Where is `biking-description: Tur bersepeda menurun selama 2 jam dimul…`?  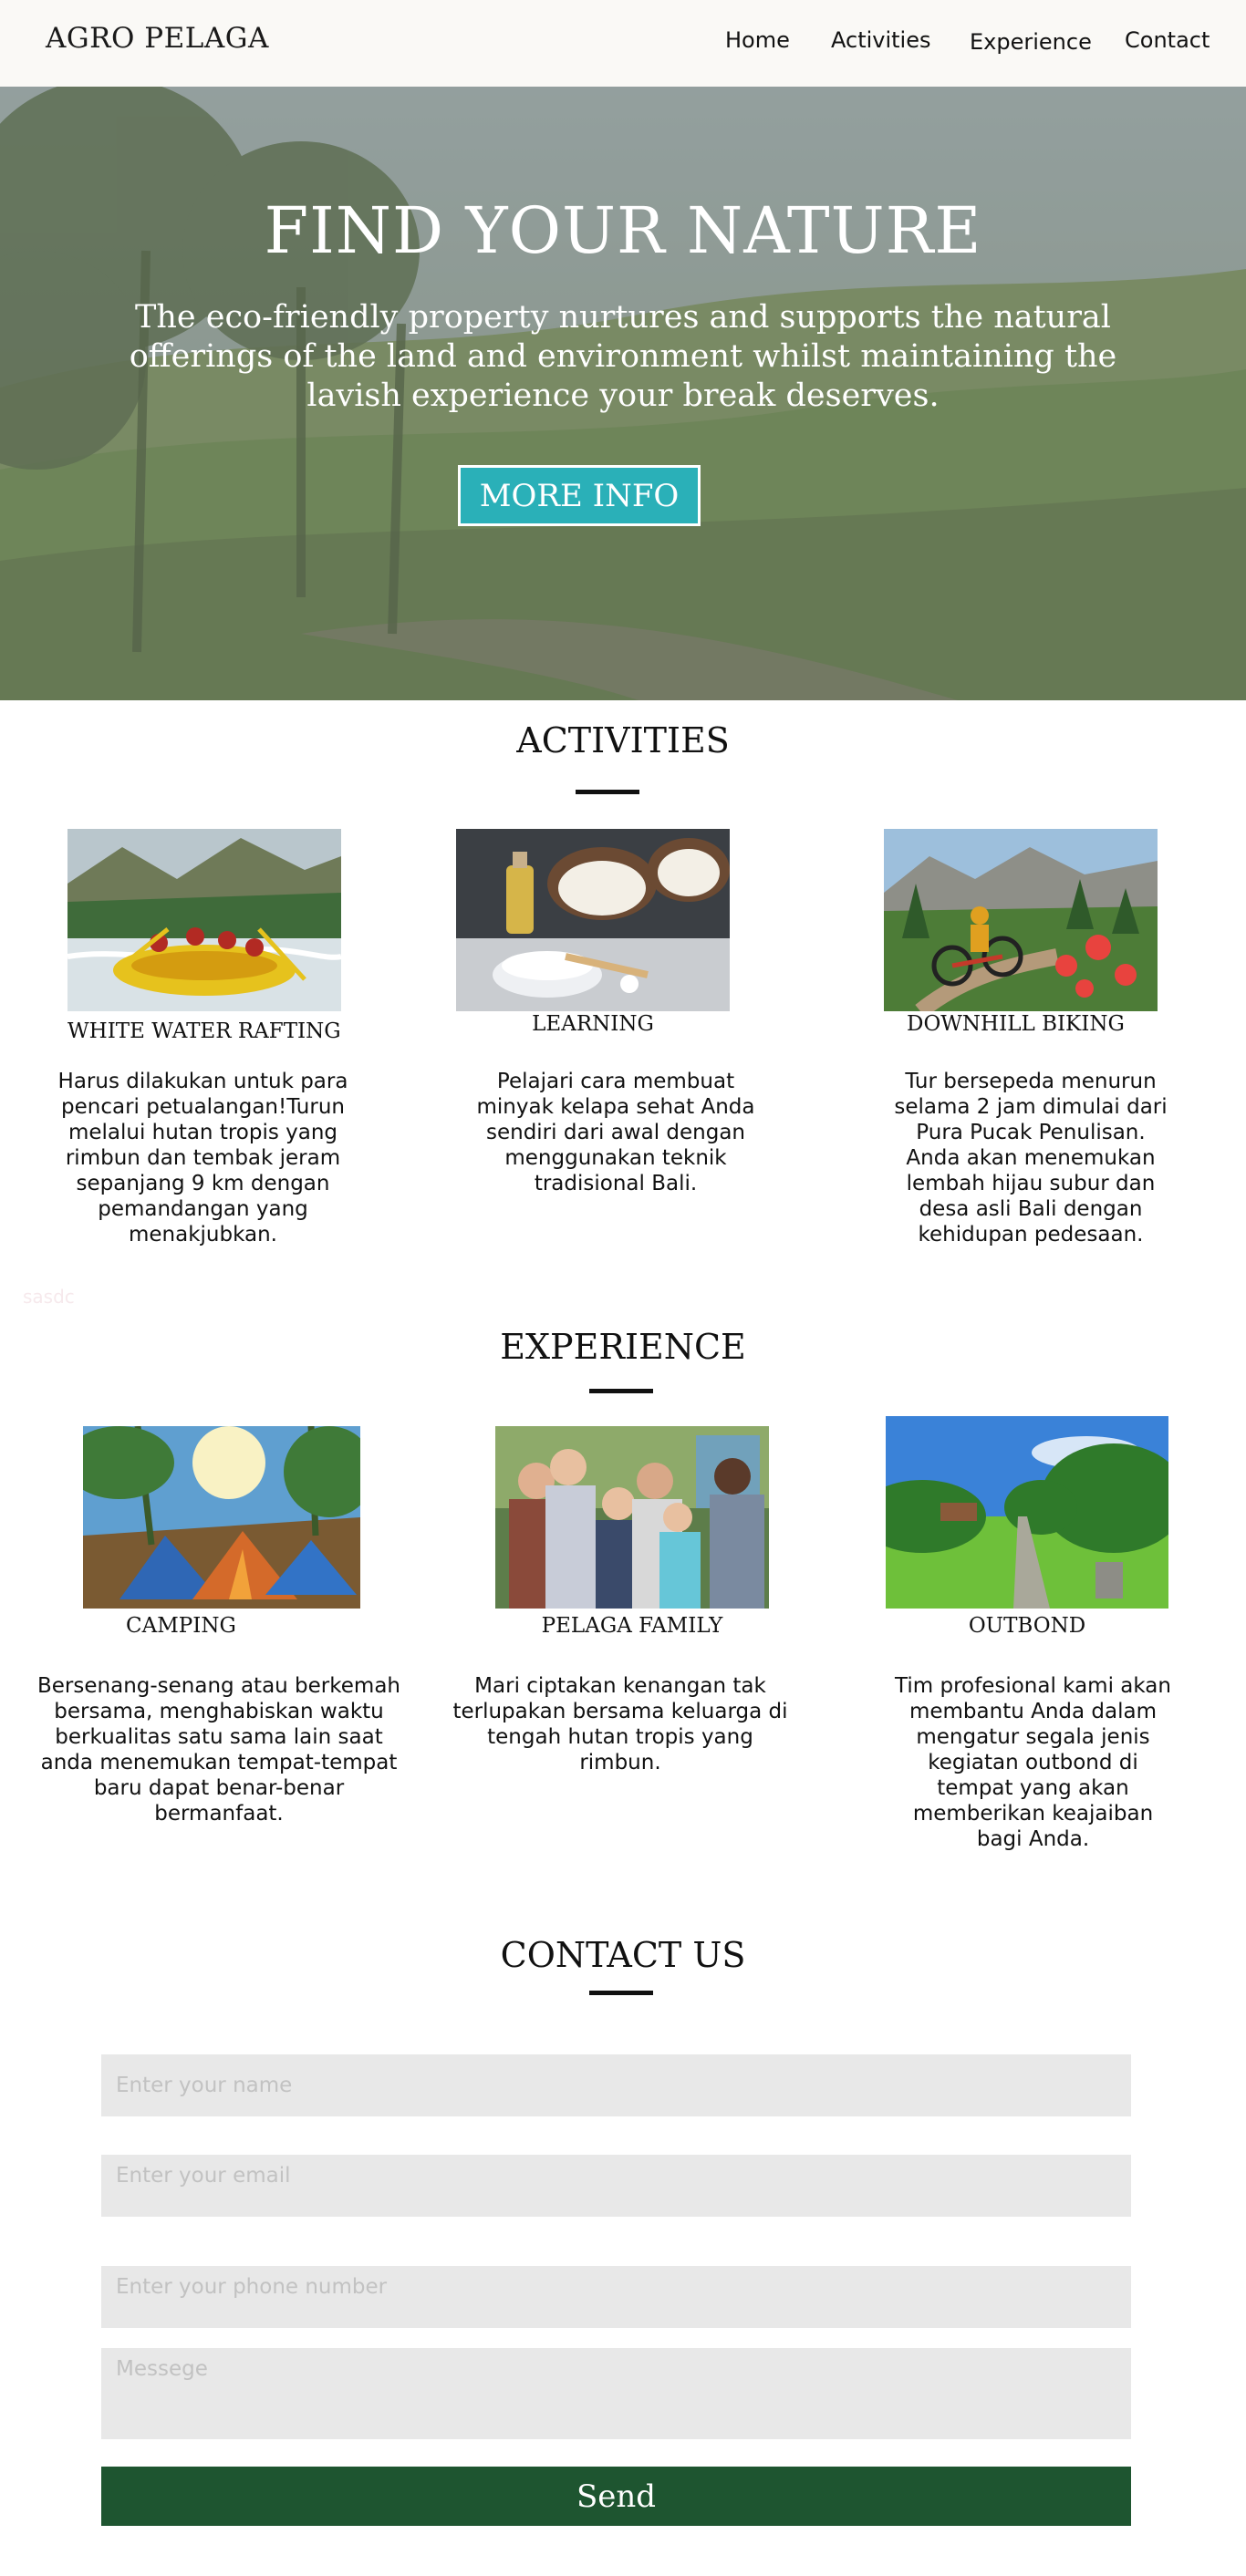 biking-description: Tur bersepeda menurun selama 2 jam dimul… is located at coordinates (1031, 1158).